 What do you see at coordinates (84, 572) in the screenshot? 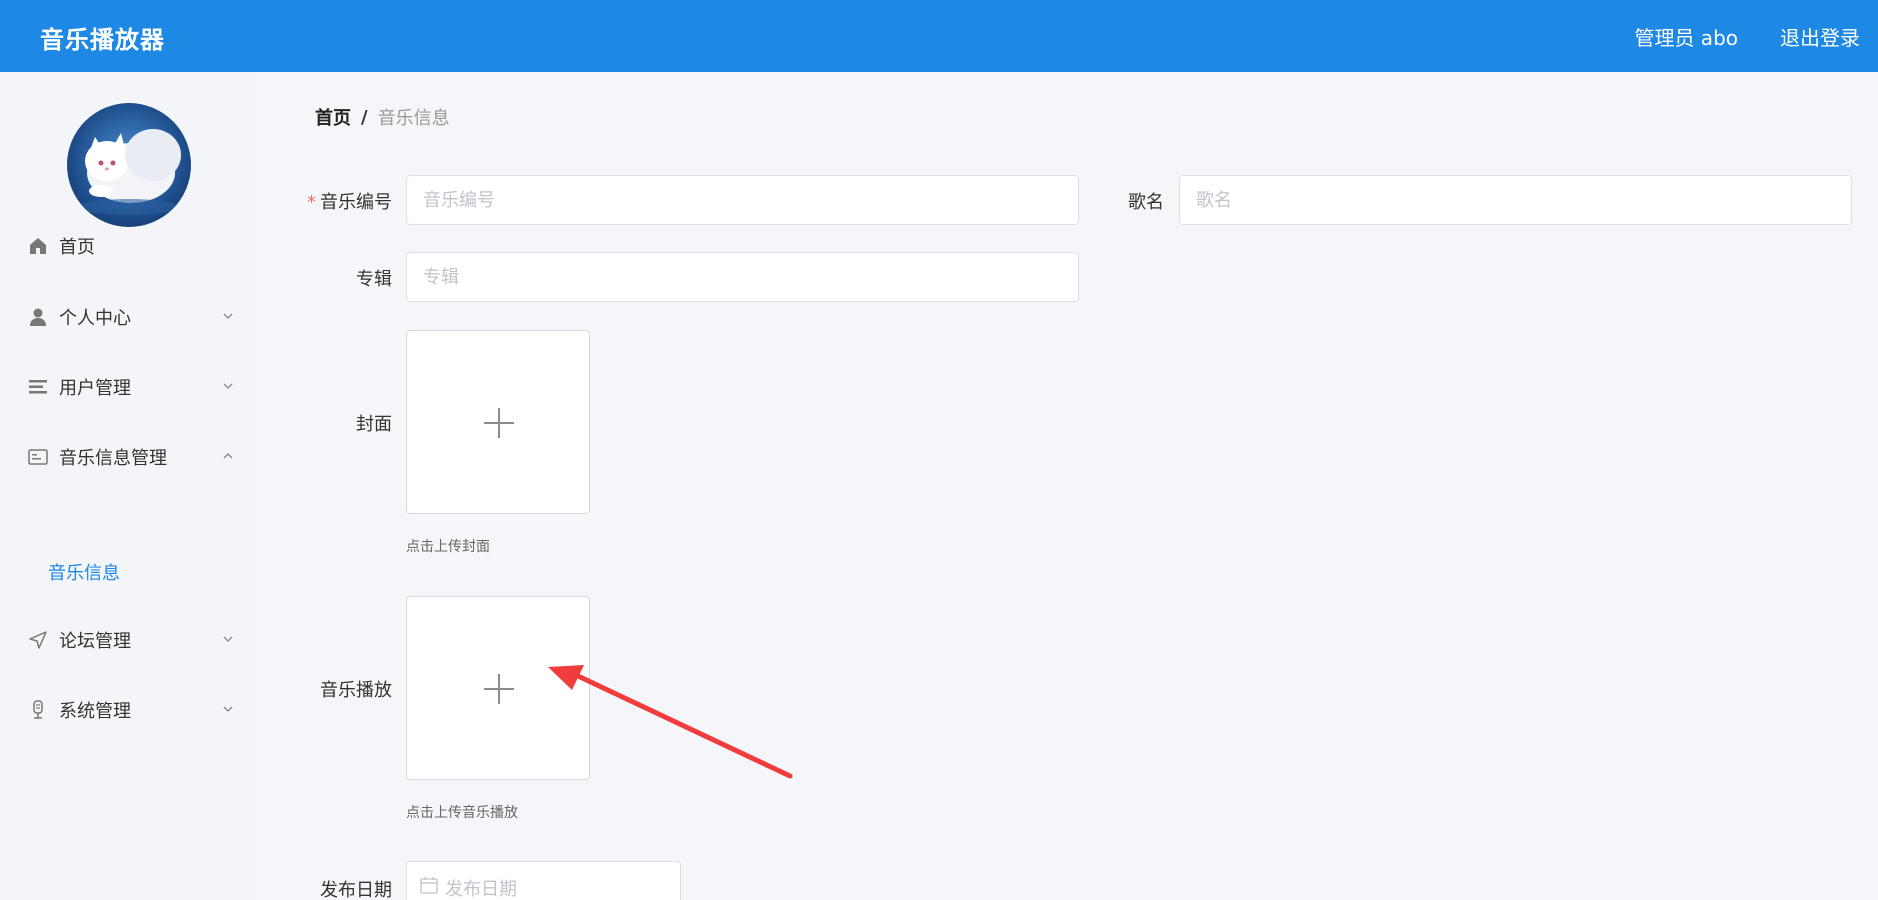
I see `sidebar-subitem-music-info: 音乐信息` at bounding box center [84, 572].